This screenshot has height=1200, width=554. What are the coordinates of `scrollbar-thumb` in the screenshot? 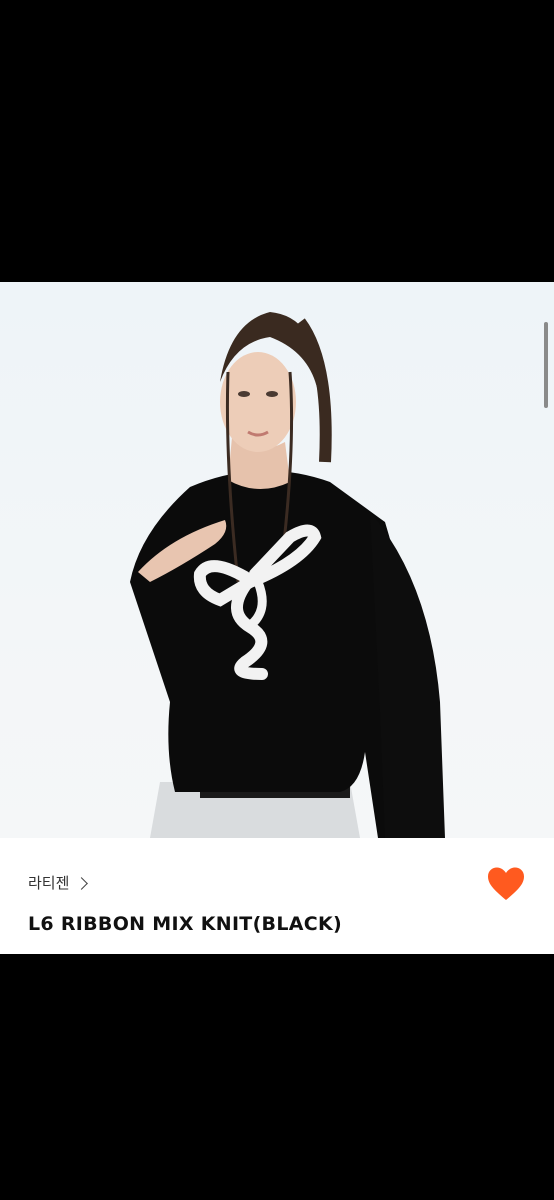 It's located at (546, 365).